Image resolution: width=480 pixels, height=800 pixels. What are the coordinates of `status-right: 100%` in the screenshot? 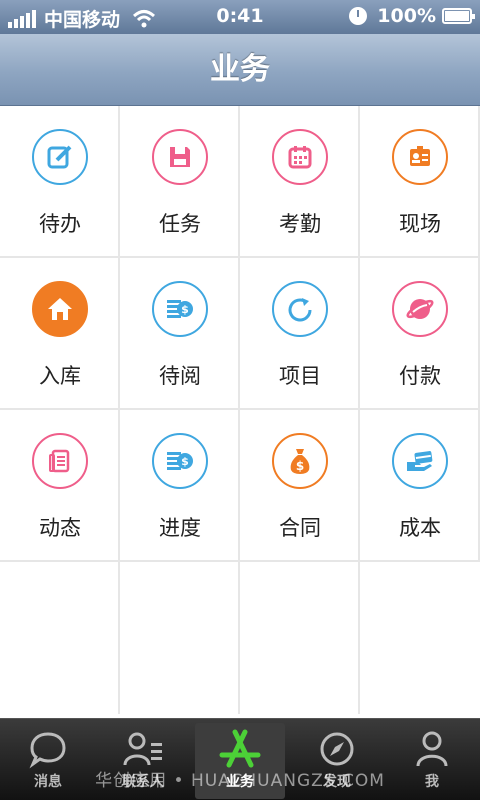 It's located at (412, 16).